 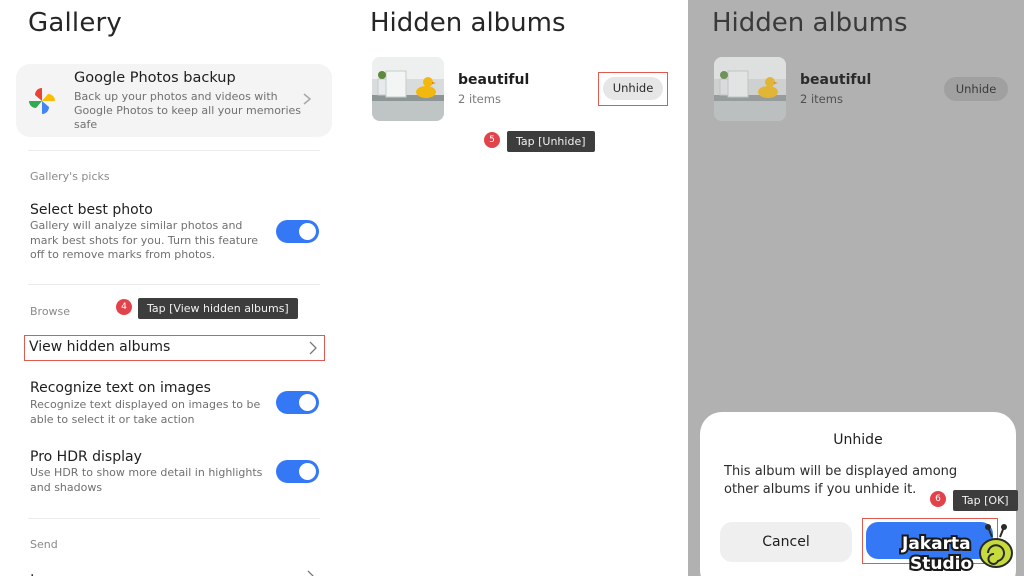 I want to click on recognize-text-title: Recognize text on images, so click(x=120, y=388).